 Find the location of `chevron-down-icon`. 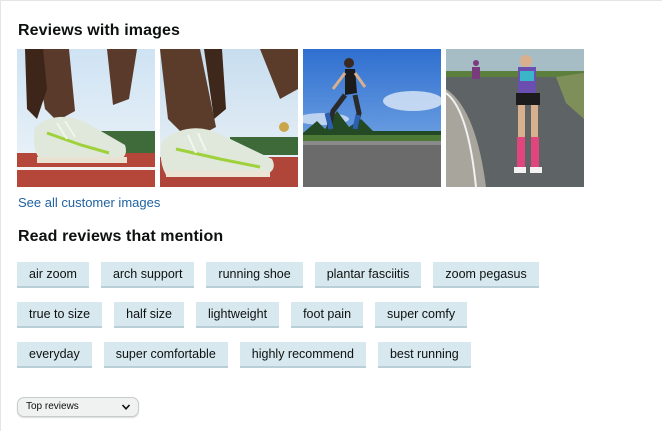

chevron-down-icon is located at coordinates (126, 407).